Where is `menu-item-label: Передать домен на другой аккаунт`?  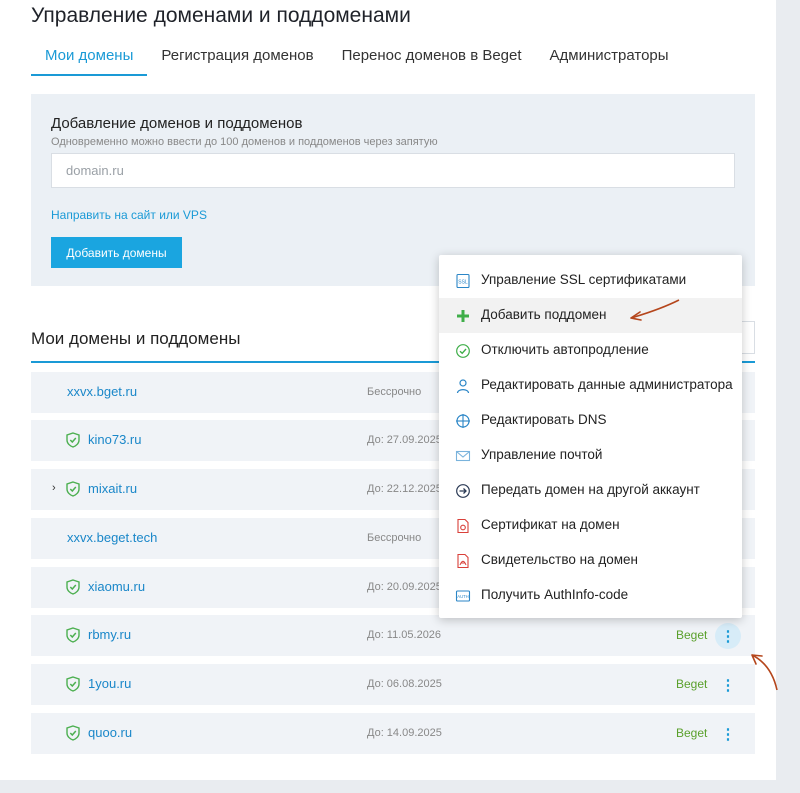
menu-item-label: Передать домен на другой аккаунт is located at coordinates (590, 489).